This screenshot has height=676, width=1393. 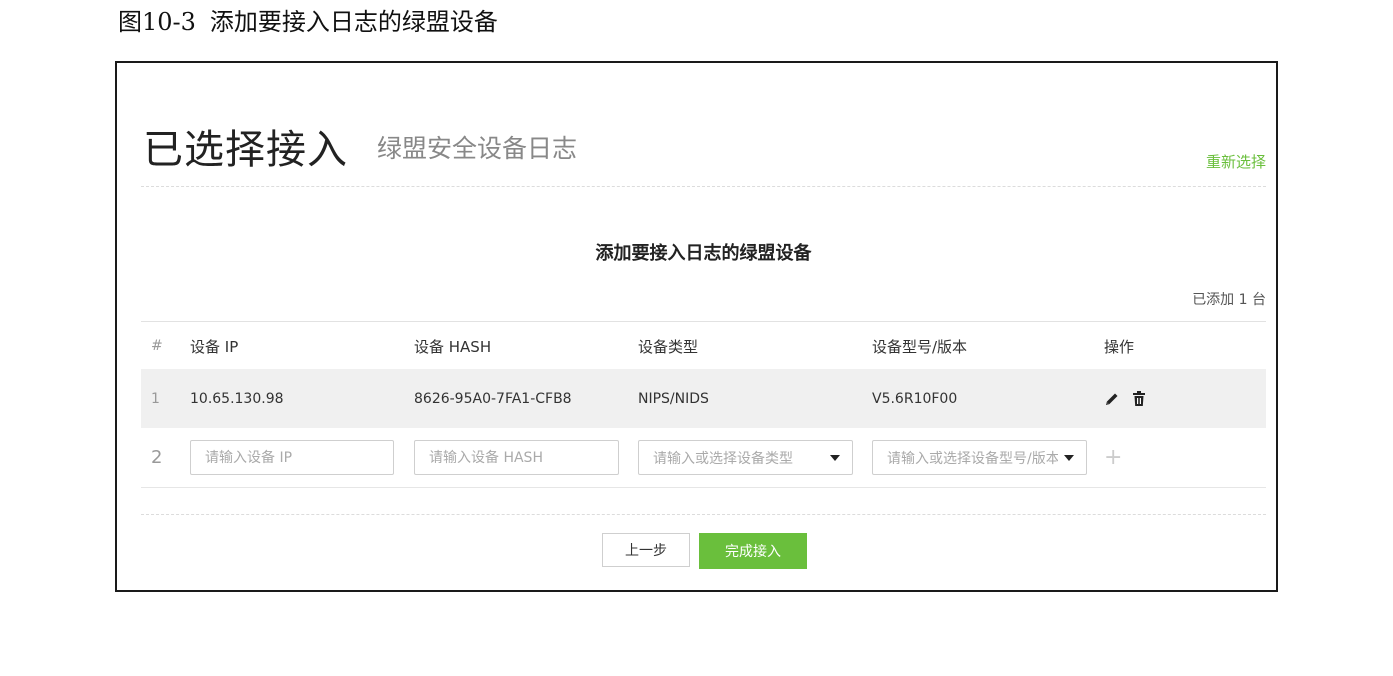 I want to click on device-type-select: 请输入或选择设备类型, so click(x=745, y=457).